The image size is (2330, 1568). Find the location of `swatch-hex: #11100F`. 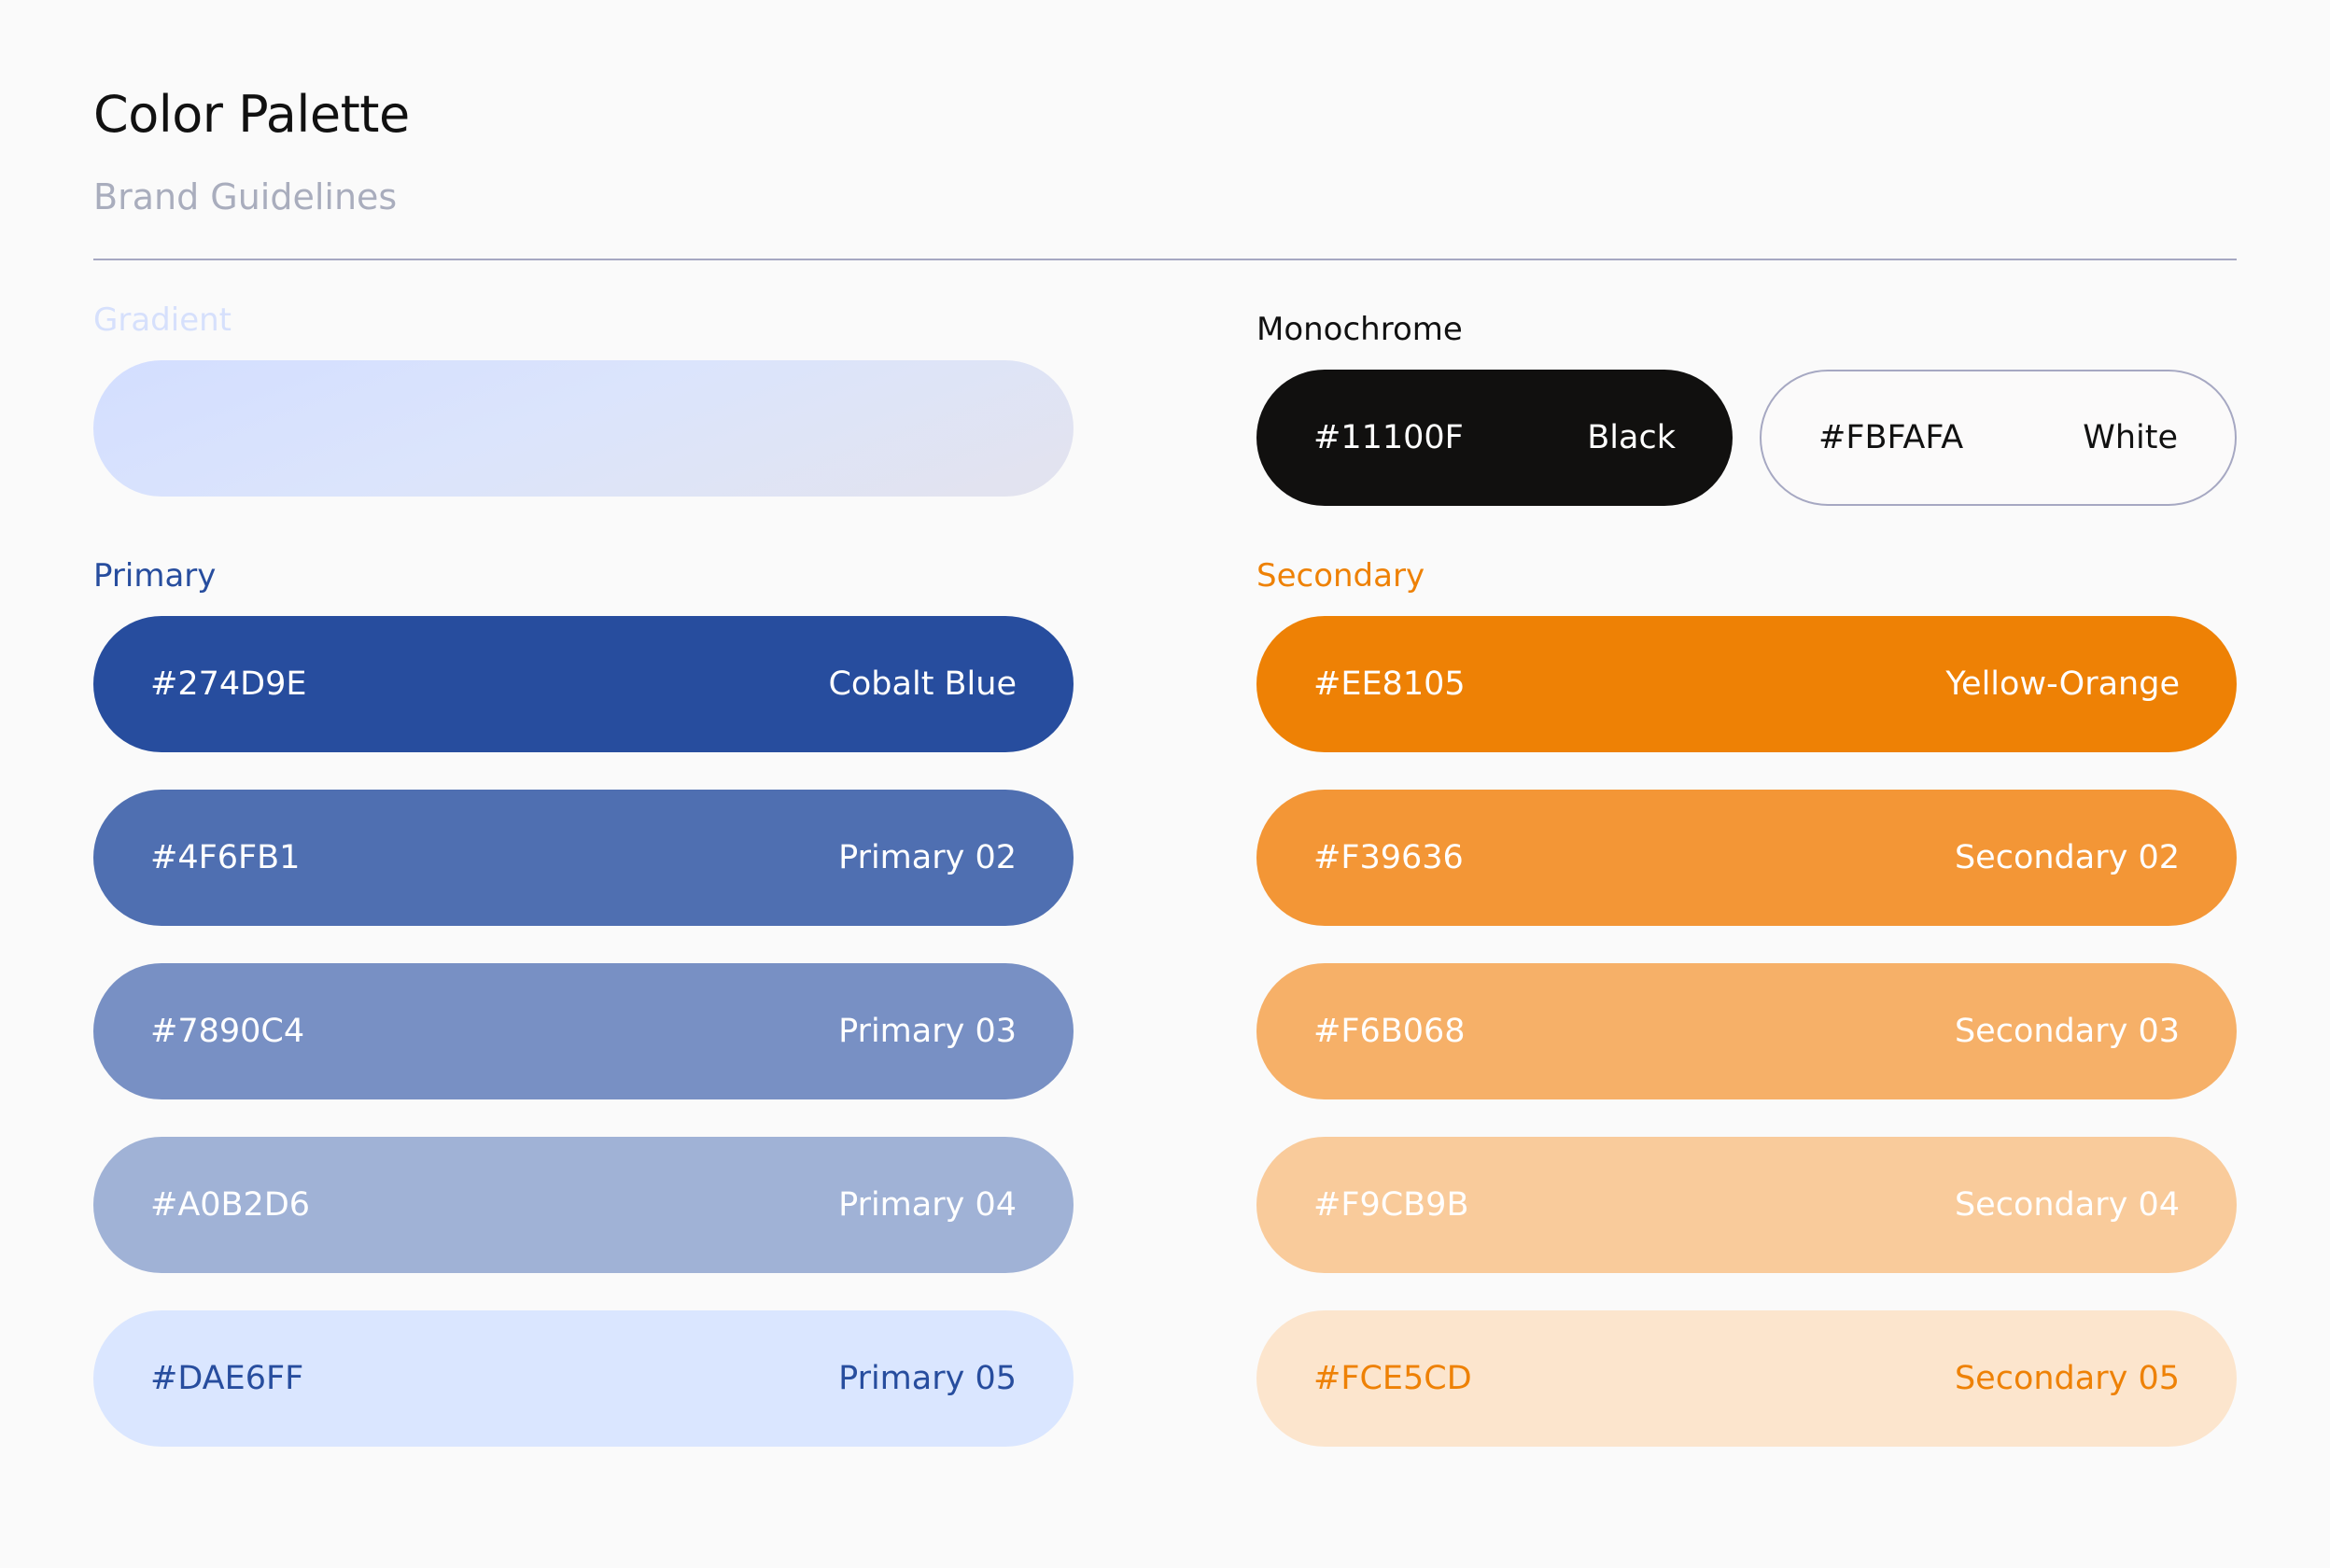

swatch-hex: #11100F is located at coordinates (1388, 437).